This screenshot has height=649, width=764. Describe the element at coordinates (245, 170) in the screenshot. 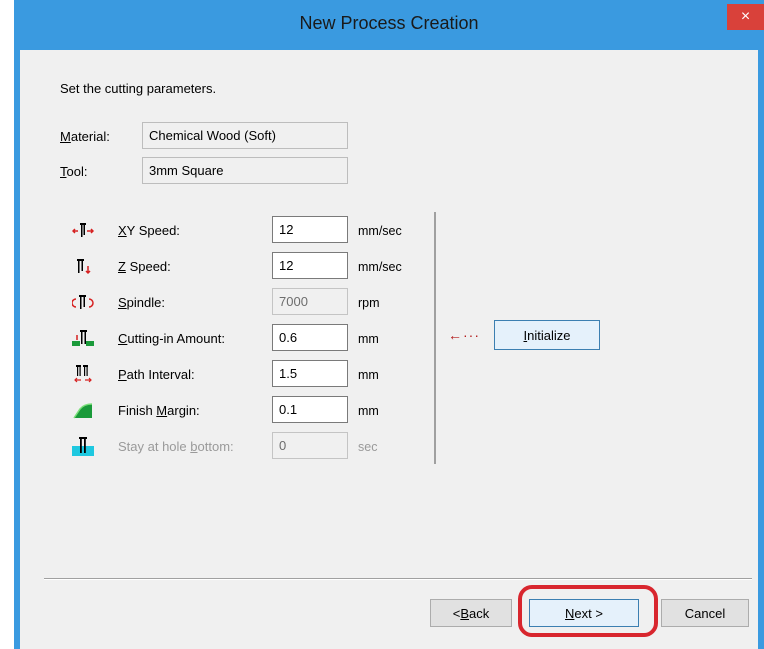

I see `tool-value: 3mm Square` at that location.